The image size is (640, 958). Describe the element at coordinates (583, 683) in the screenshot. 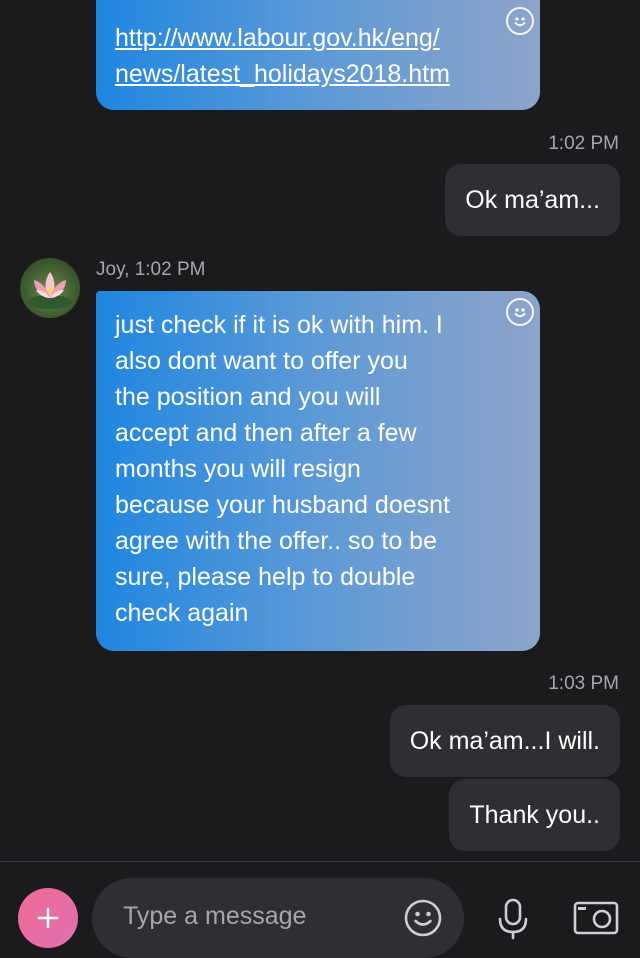

I see `timestamp: 1:03 PM` at that location.